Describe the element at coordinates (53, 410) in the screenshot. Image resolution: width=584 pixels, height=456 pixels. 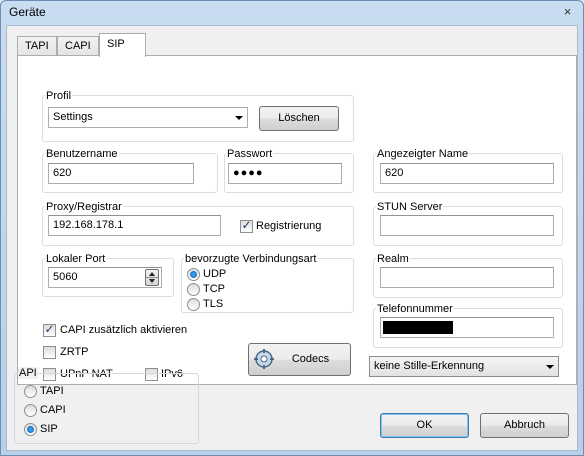
I see `api-capi-label: CAPI` at that location.